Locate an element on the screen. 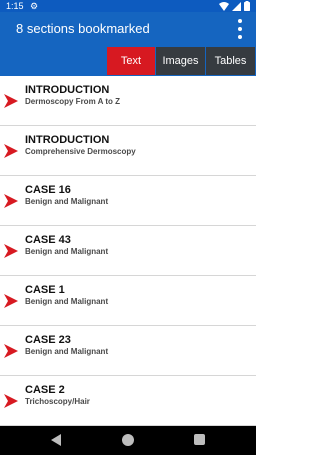 The image size is (320, 455). list-item: CASE 2 Trichoscopy/Hair is located at coordinates (128, 401).